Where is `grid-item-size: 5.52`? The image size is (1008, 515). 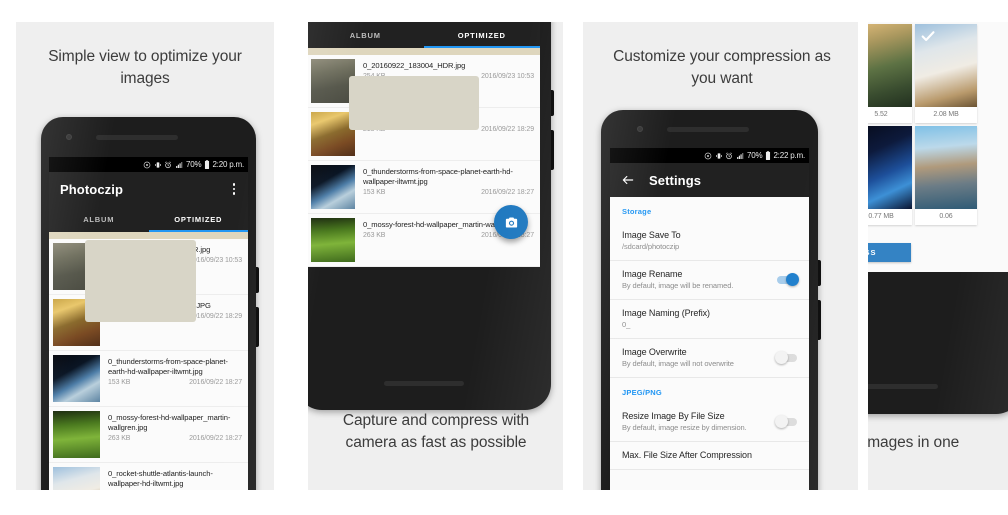 grid-item-size: 5.52 is located at coordinates (881, 114).